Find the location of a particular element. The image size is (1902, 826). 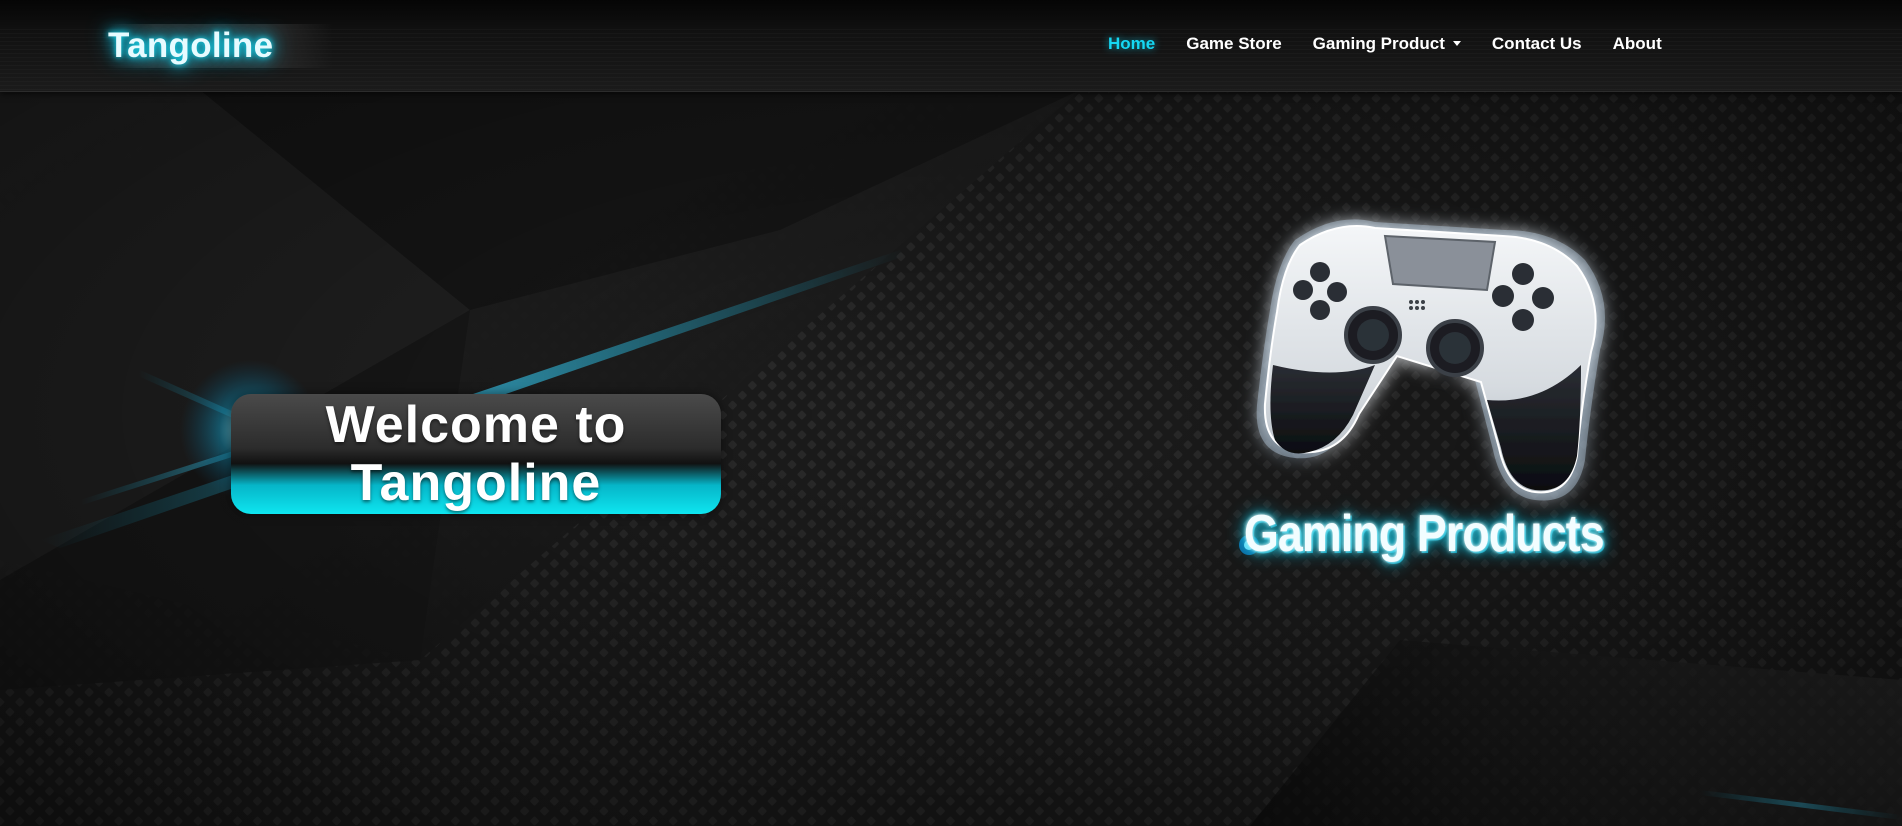

welcome-line-1: Welcome to is located at coordinates (476, 425).